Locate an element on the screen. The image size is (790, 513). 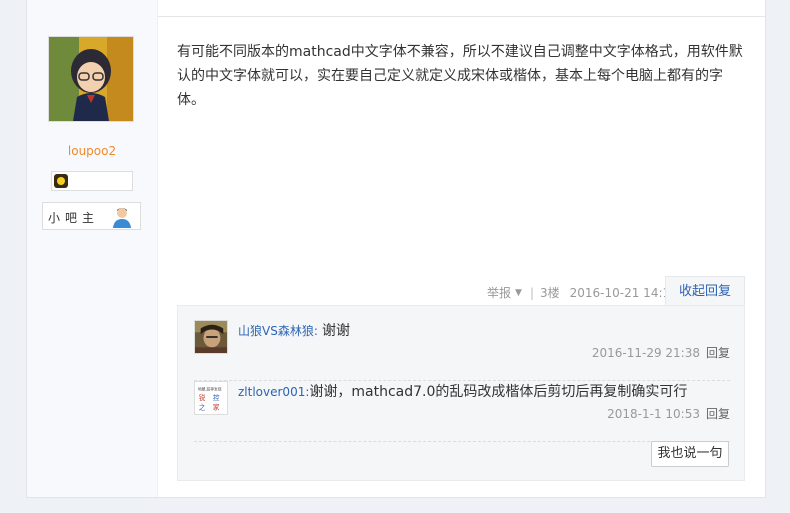
svg-text: 控 is located at coordinates (216, 397).